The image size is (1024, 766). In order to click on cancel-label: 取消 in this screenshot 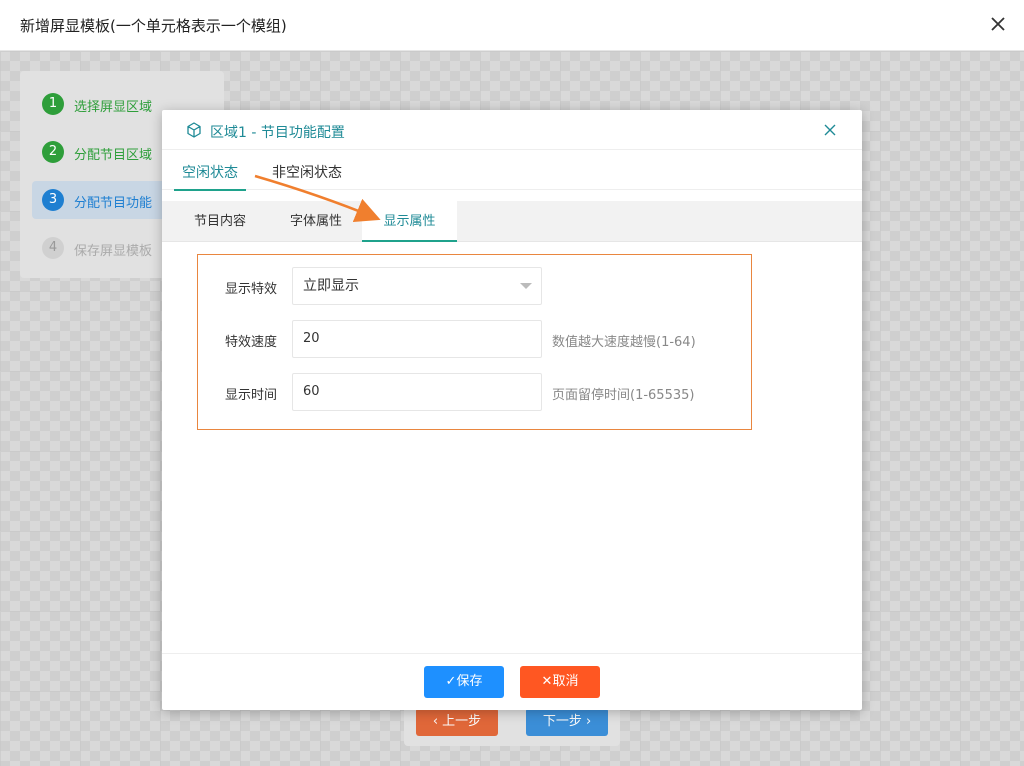, I will do `click(565, 681)`.